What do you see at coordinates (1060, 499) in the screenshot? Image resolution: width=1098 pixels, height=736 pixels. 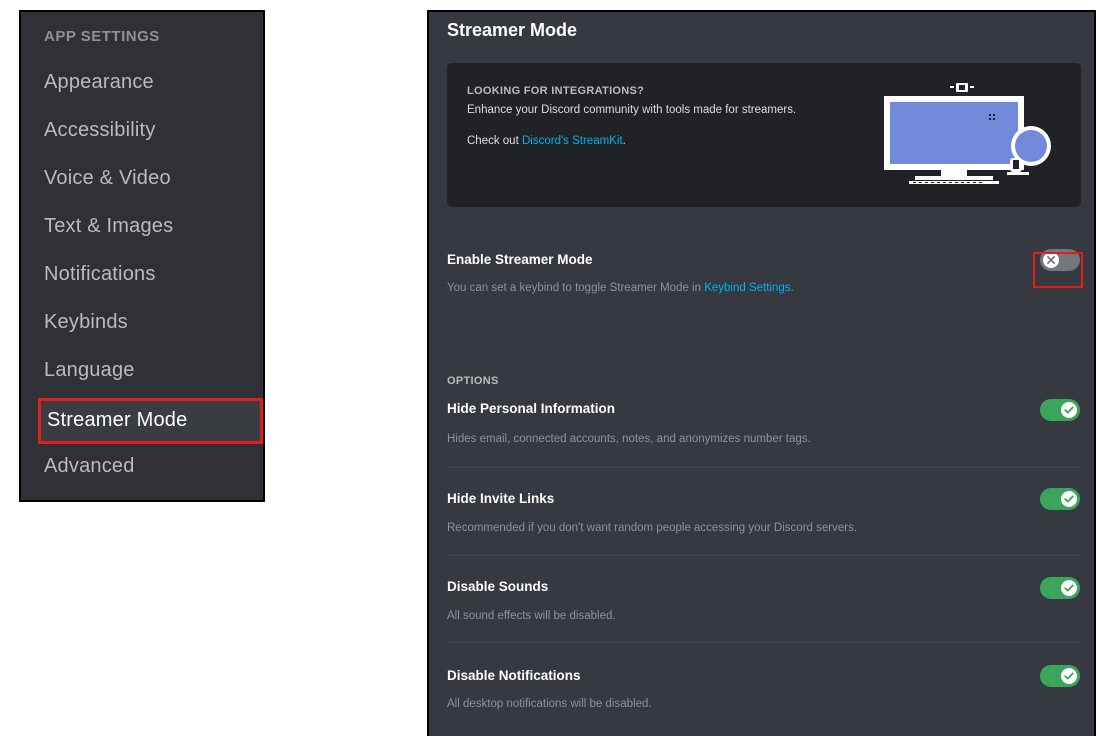 I see `hide-invite-links-toggle` at bounding box center [1060, 499].